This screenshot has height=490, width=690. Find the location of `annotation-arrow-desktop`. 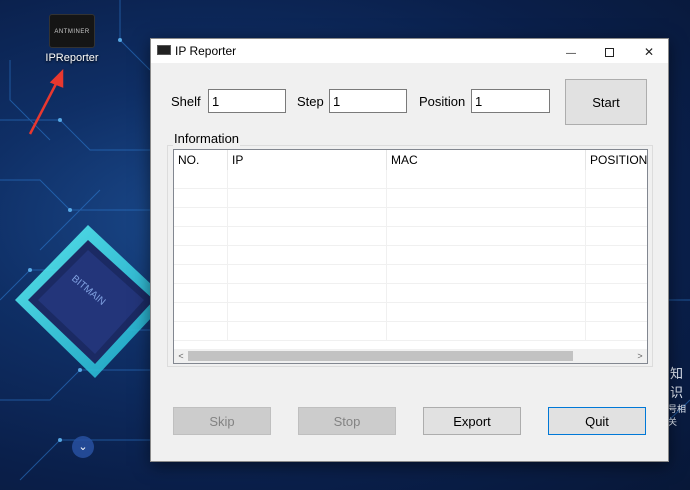

annotation-arrow-desktop is located at coordinates (46, 101).